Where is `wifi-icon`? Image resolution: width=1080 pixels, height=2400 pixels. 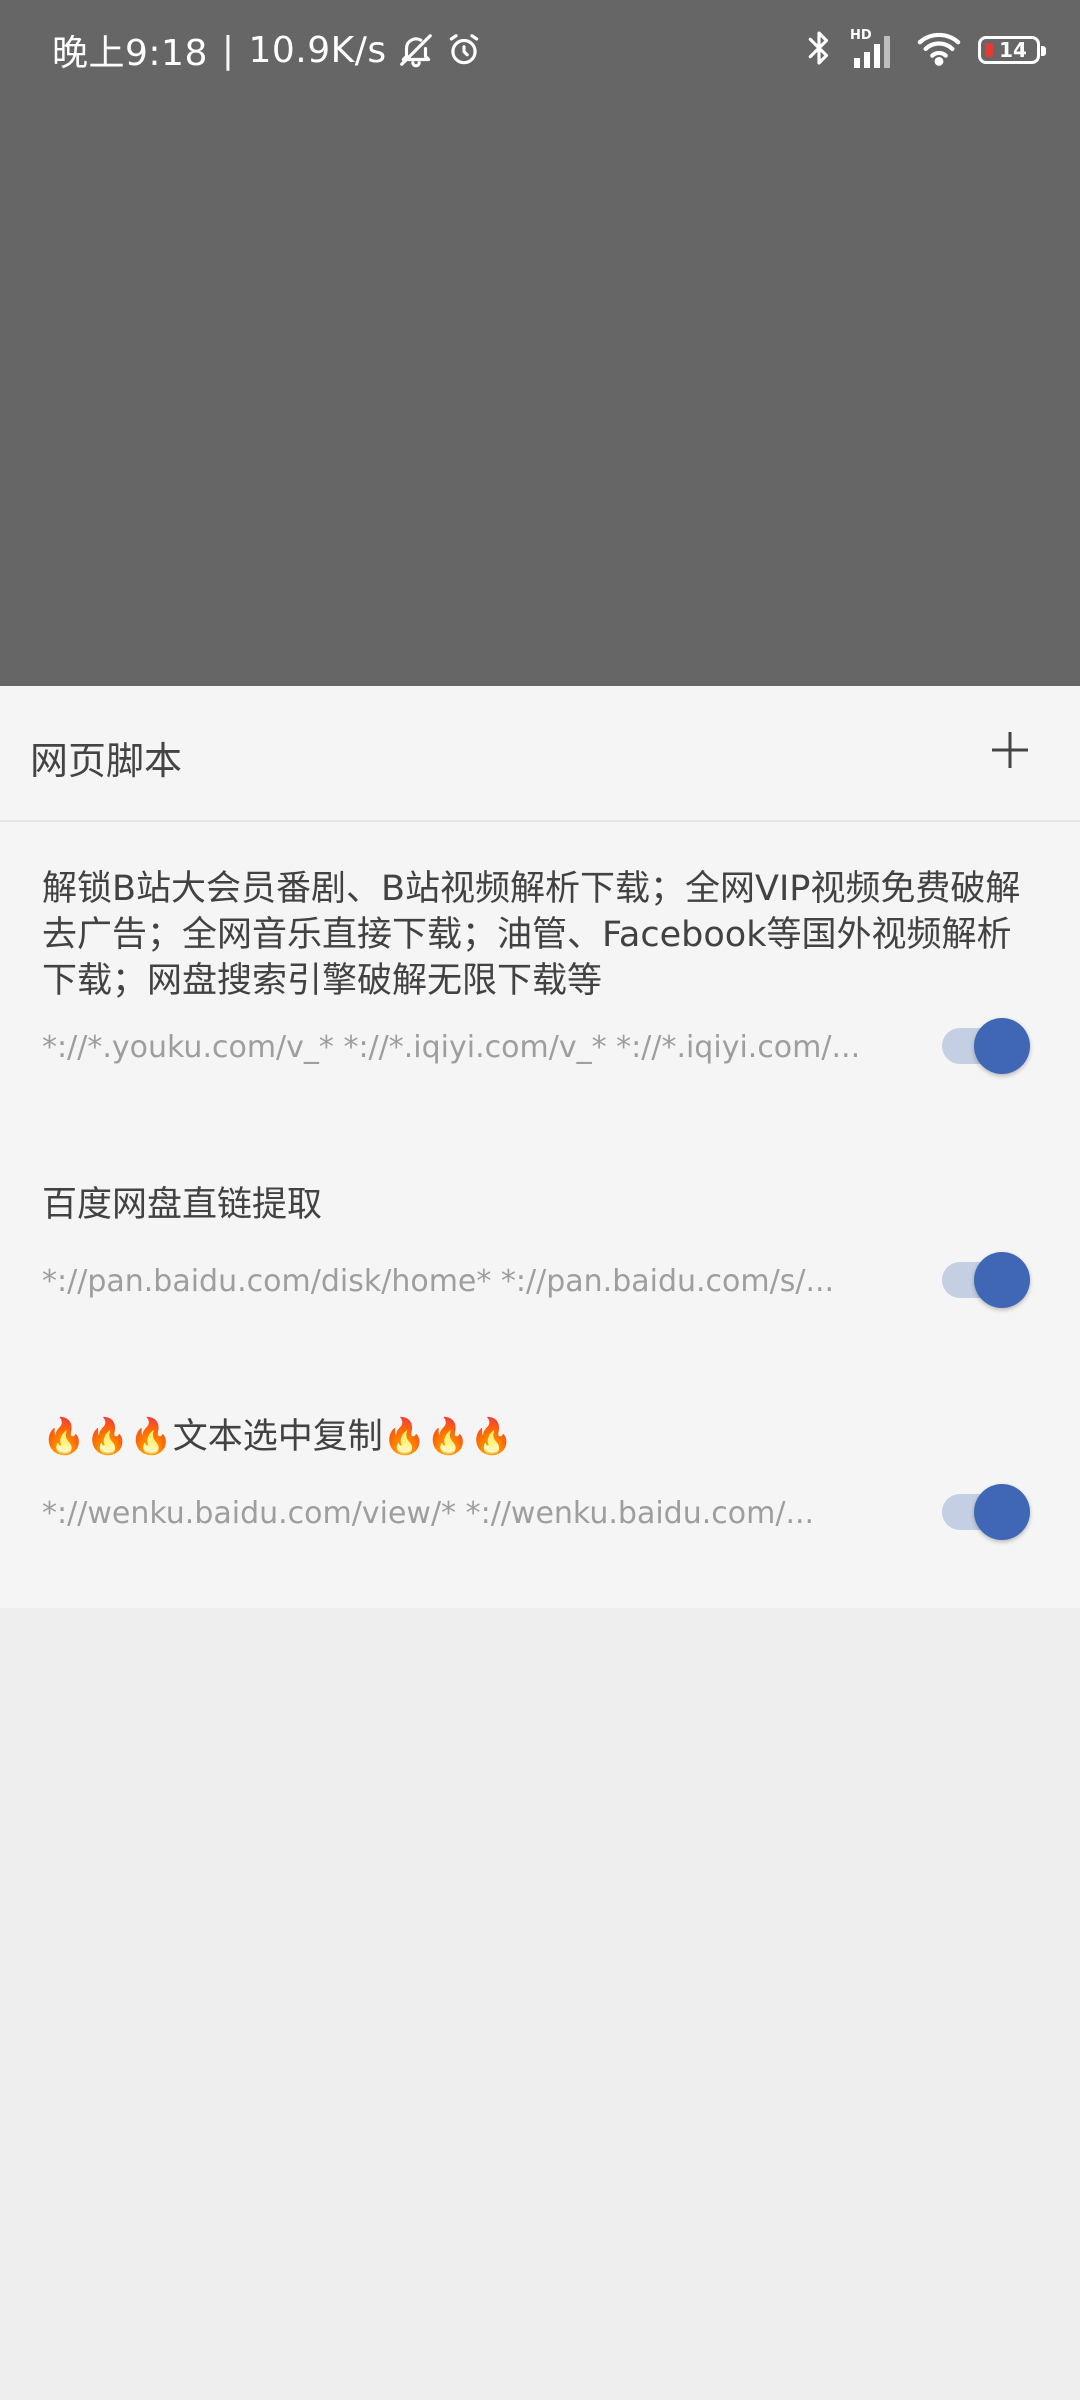 wifi-icon is located at coordinates (939, 50).